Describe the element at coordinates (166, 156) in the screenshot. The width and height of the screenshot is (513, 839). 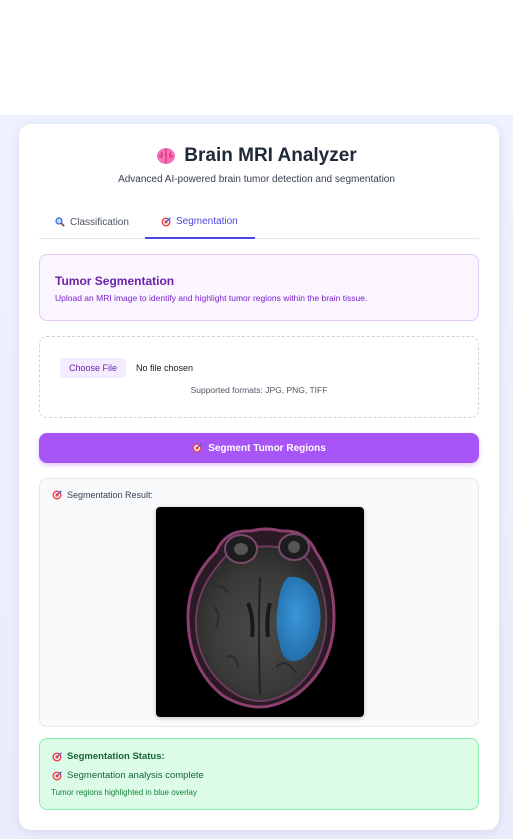
I see `brain-icon` at that location.